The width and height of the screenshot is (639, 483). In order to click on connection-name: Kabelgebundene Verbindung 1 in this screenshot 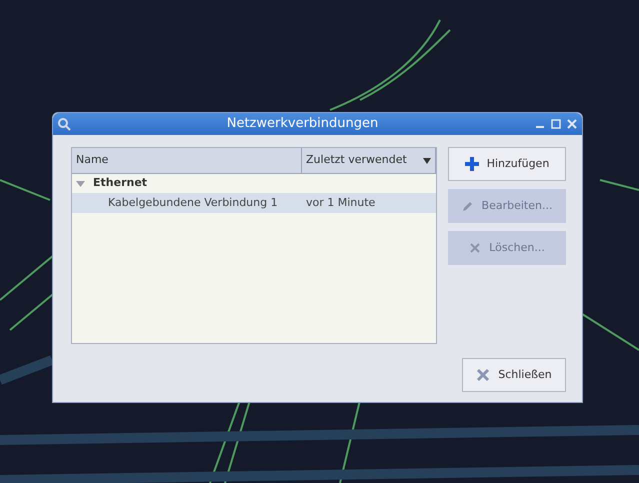, I will do `click(193, 202)`.